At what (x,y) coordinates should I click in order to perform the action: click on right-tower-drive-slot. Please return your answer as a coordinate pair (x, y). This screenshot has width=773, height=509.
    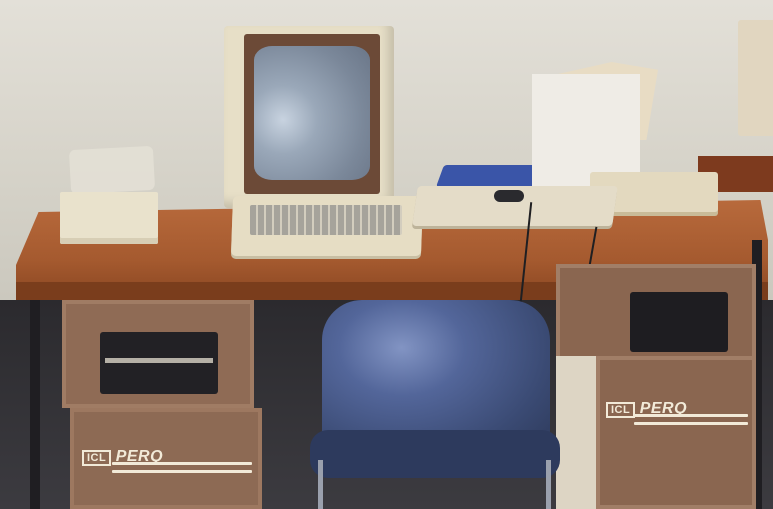
    Looking at the image, I should click on (679, 322).